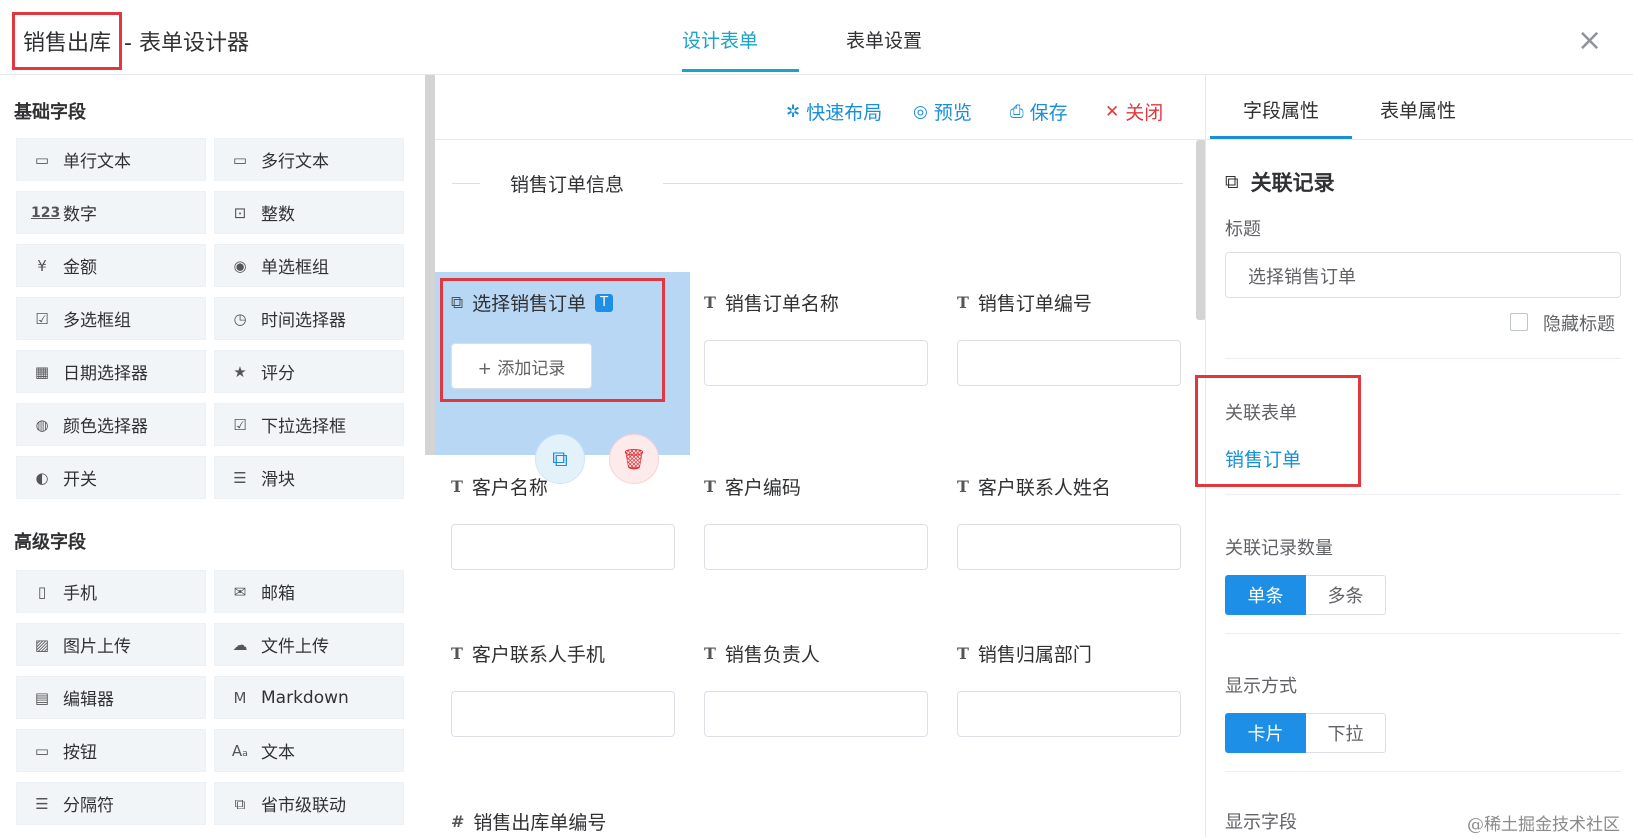  What do you see at coordinates (111, 697) in the screenshot?
I see `component-editor: ▤ 编辑器` at bounding box center [111, 697].